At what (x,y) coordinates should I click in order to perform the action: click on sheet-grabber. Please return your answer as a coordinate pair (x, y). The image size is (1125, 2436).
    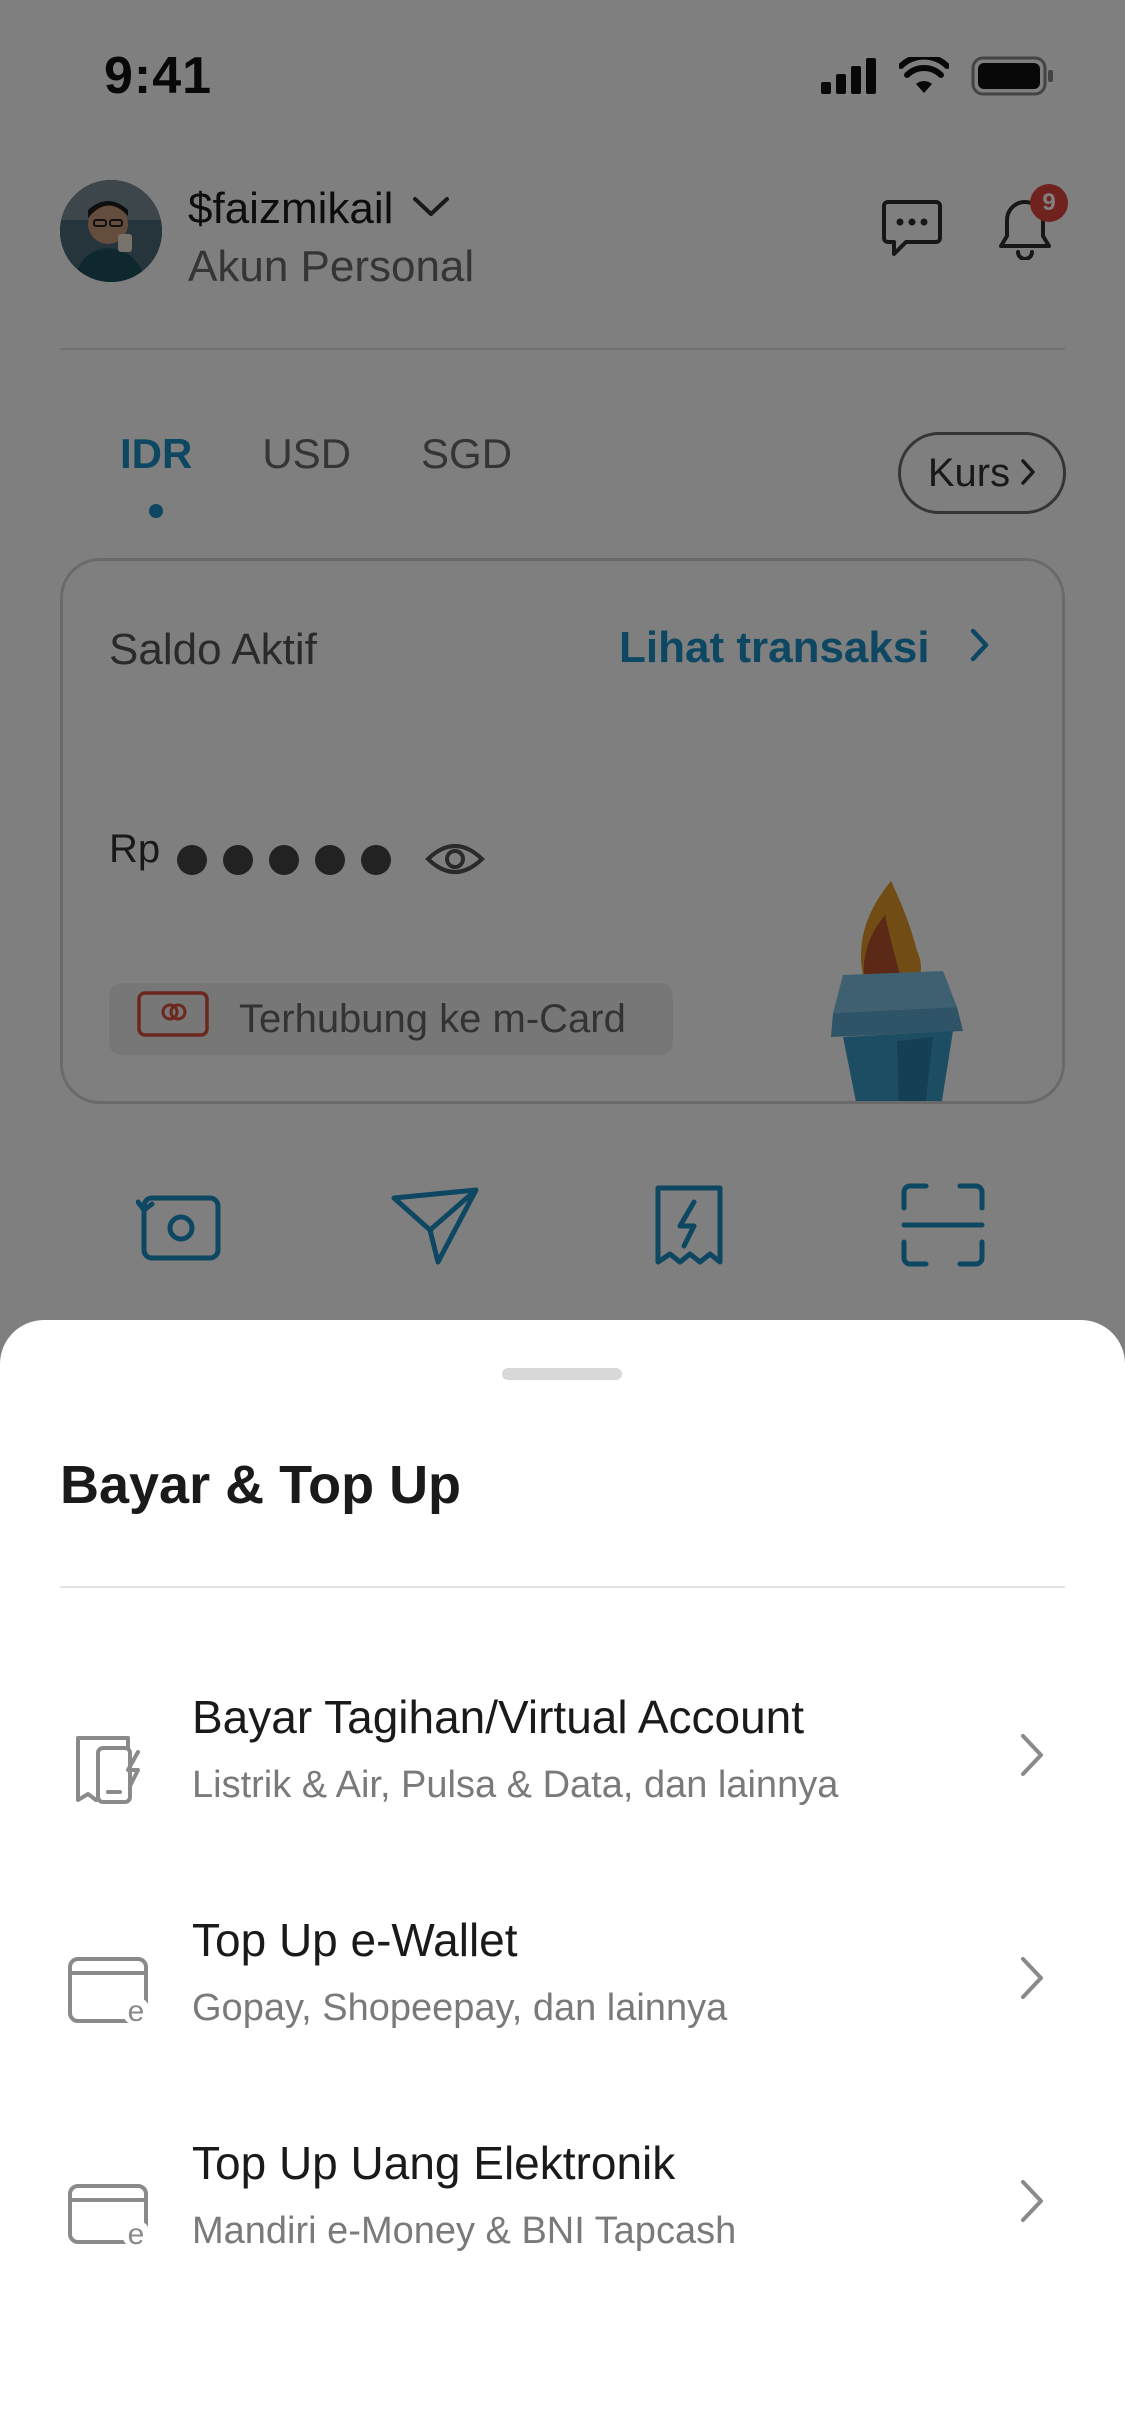
    Looking at the image, I should click on (562, 1374).